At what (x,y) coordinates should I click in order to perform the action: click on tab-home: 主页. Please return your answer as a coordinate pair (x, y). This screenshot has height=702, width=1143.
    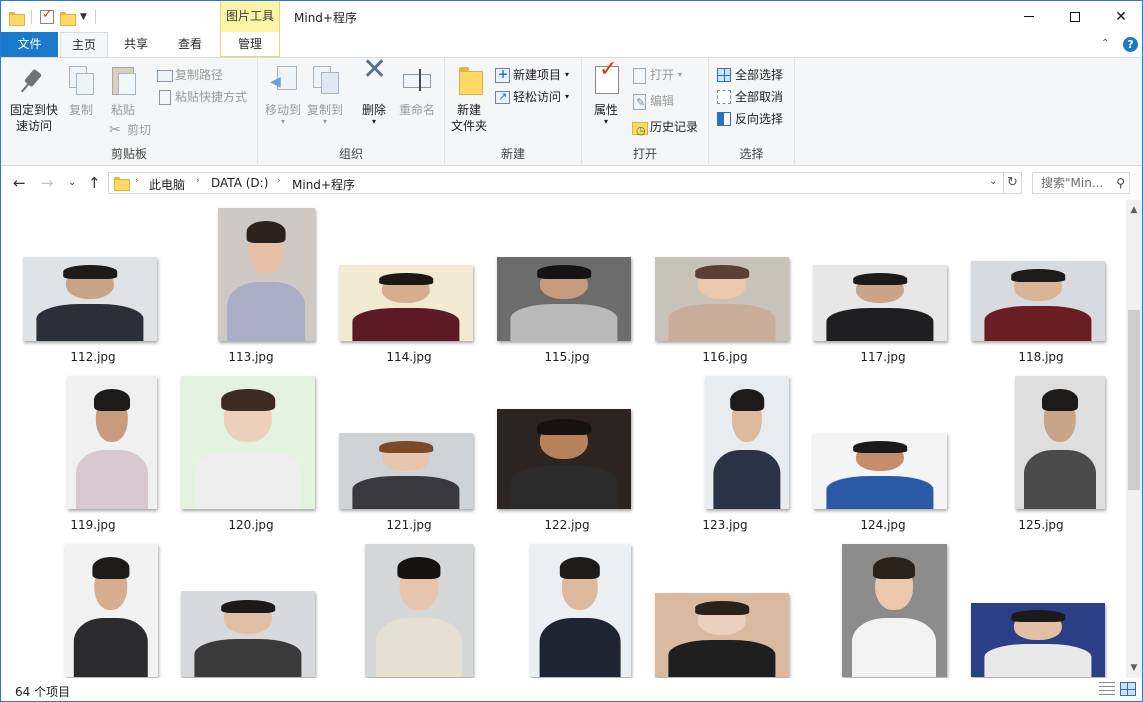
    Looking at the image, I should click on (84, 44).